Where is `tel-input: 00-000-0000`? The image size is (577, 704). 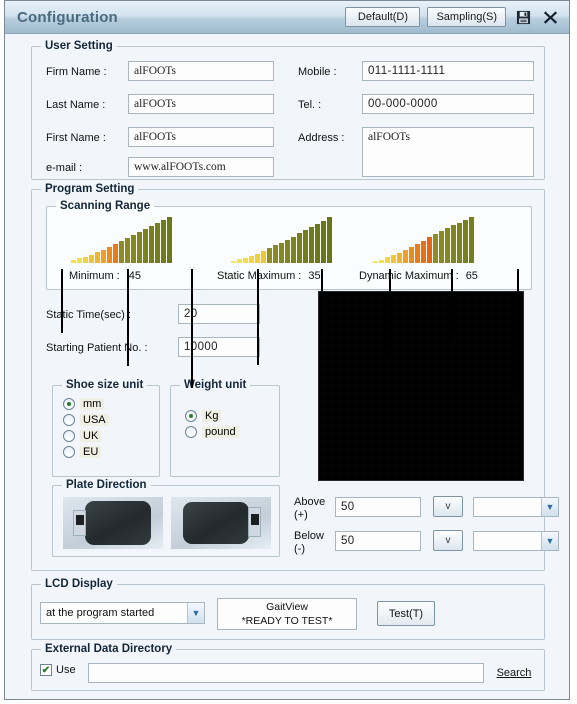
tel-input: 00-000-0000 is located at coordinates (448, 104).